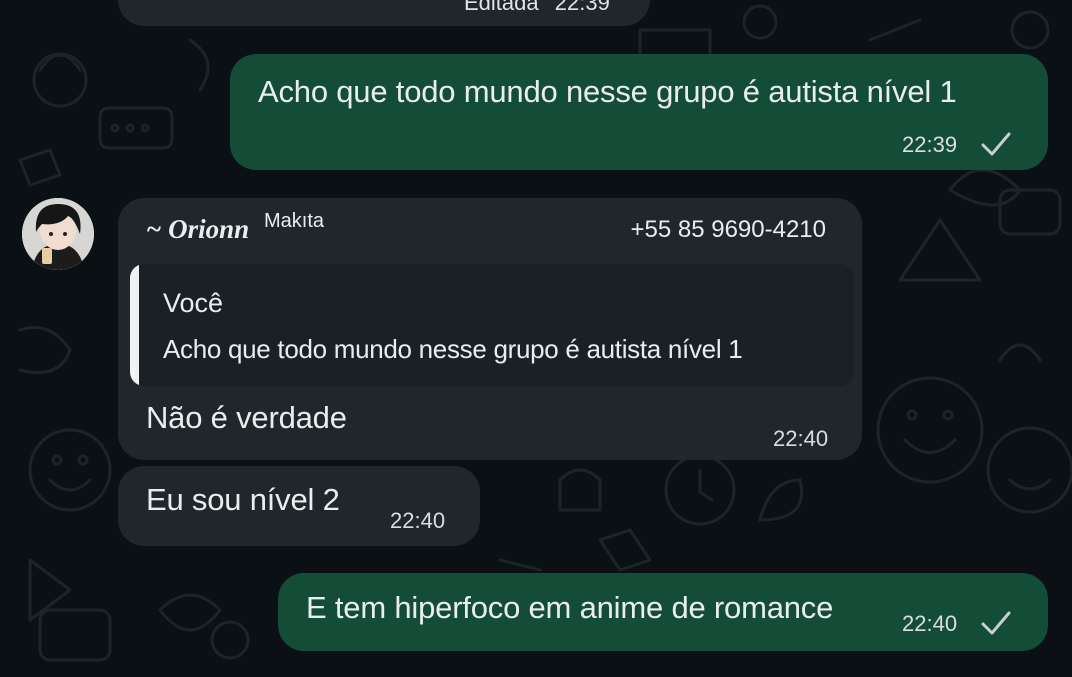 The height and width of the screenshot is (677, 1072). I want to click on sender-phone: +55 85 9690-4210, so click(728, 230).